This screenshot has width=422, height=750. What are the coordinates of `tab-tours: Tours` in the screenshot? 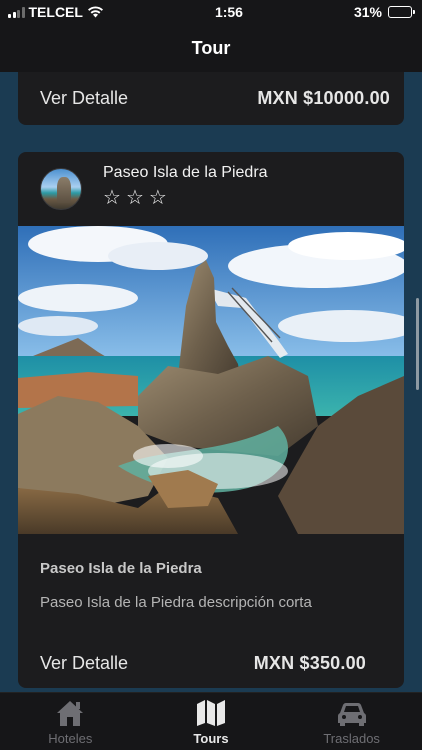 It's located at (211, 719).